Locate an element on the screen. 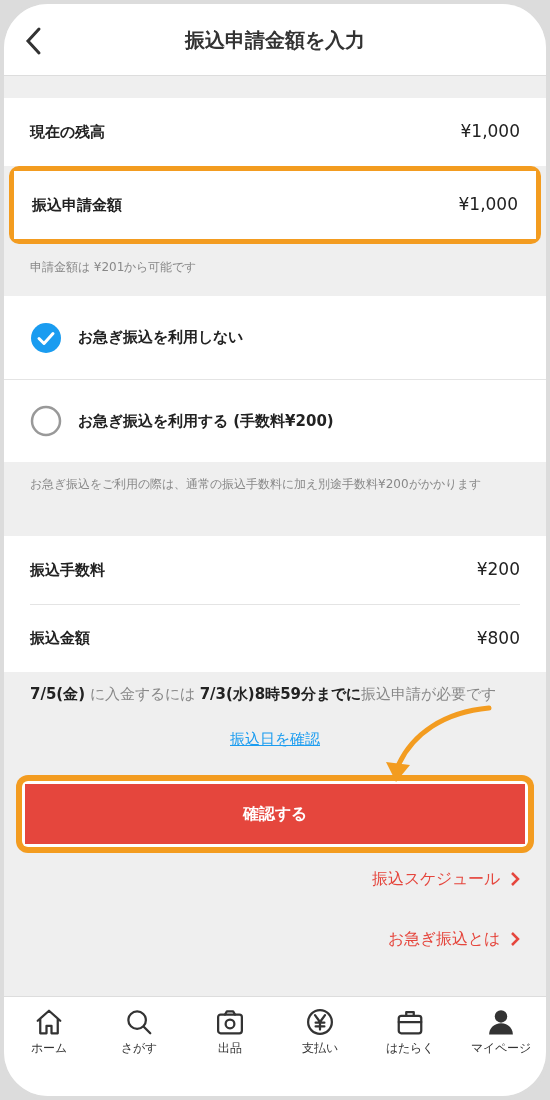 The height and width of the screenshot is (1100, 550). row-value: ¥200 is located at coordinates (498, 570).